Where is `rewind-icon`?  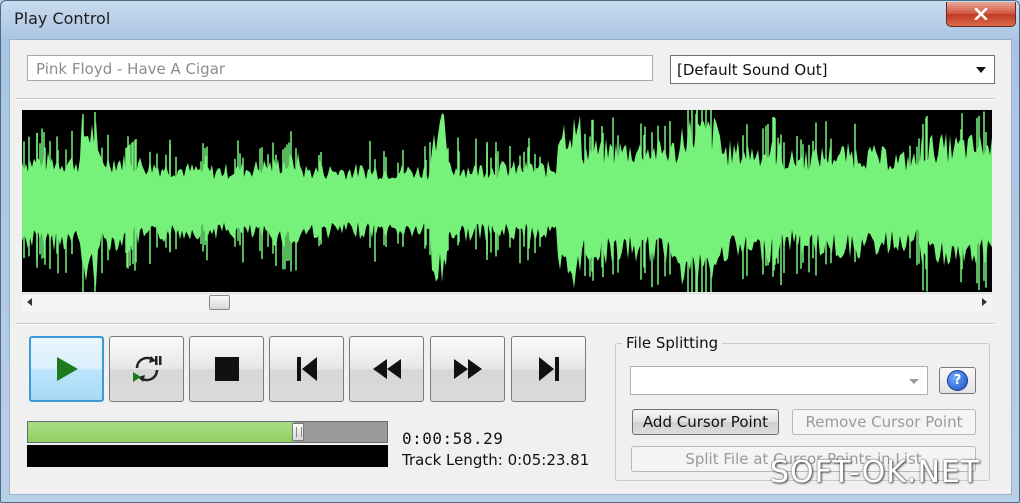 rewind-icon is located at coordinates (386, 369).